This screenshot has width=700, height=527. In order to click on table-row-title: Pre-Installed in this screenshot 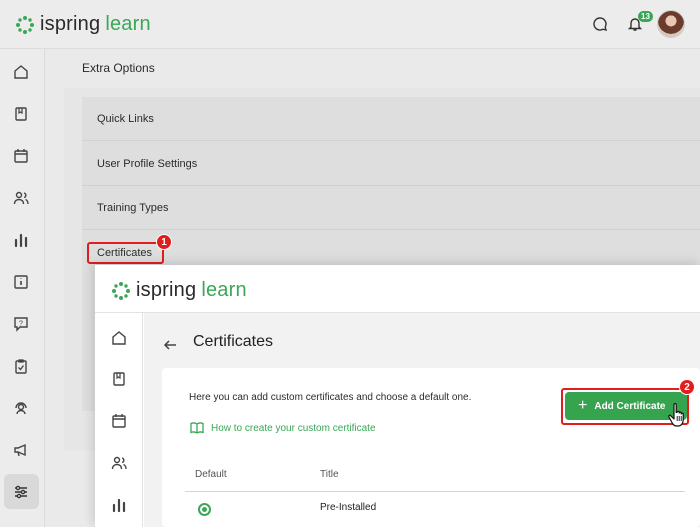, I will do `click(348, 507)`.